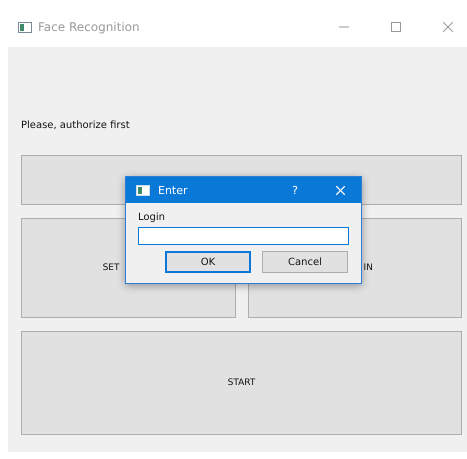 Image resolution: width=467 pixels, height=459 pixels. I want to click on window-title: Face Recognition, so click(89, 27).